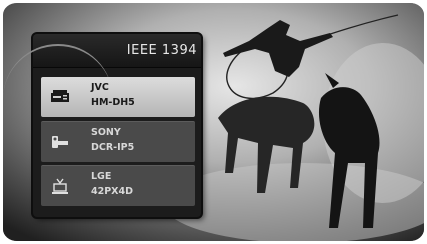 The width and height of the screenshot is (427, 244). I want to click on tv-set-icon, so click(60, 186).